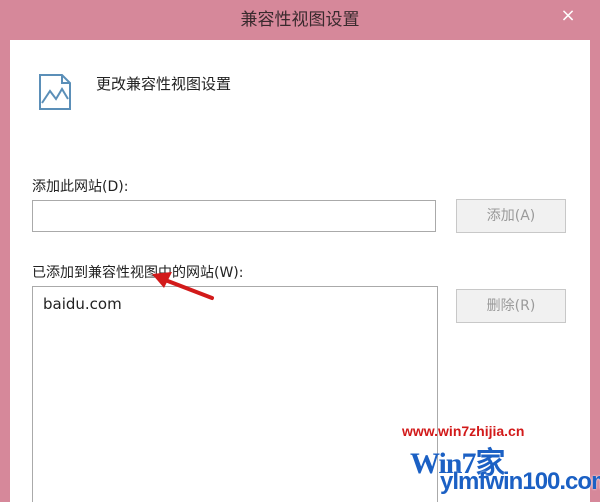  Describe the element at coordinates (80, 187) in the screenshot. I see `add-site-label: 添加此网站(D):` at that location.